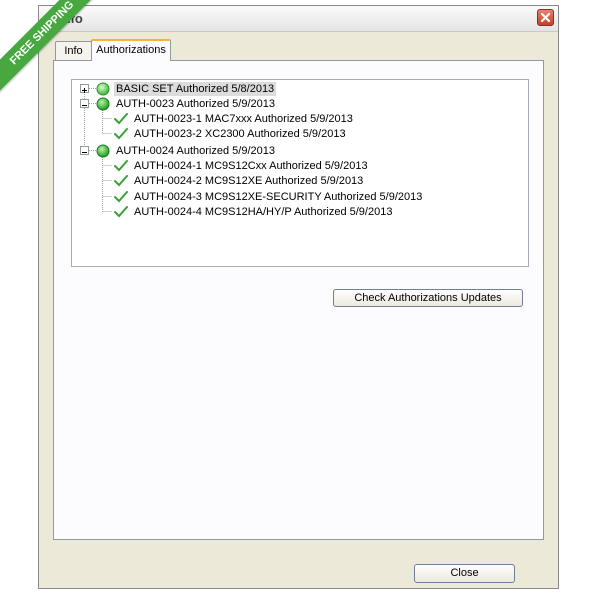 Image resolution: width=600 pixels, height=597 pixels. I want to click on expand-icon, so click(84, 88).